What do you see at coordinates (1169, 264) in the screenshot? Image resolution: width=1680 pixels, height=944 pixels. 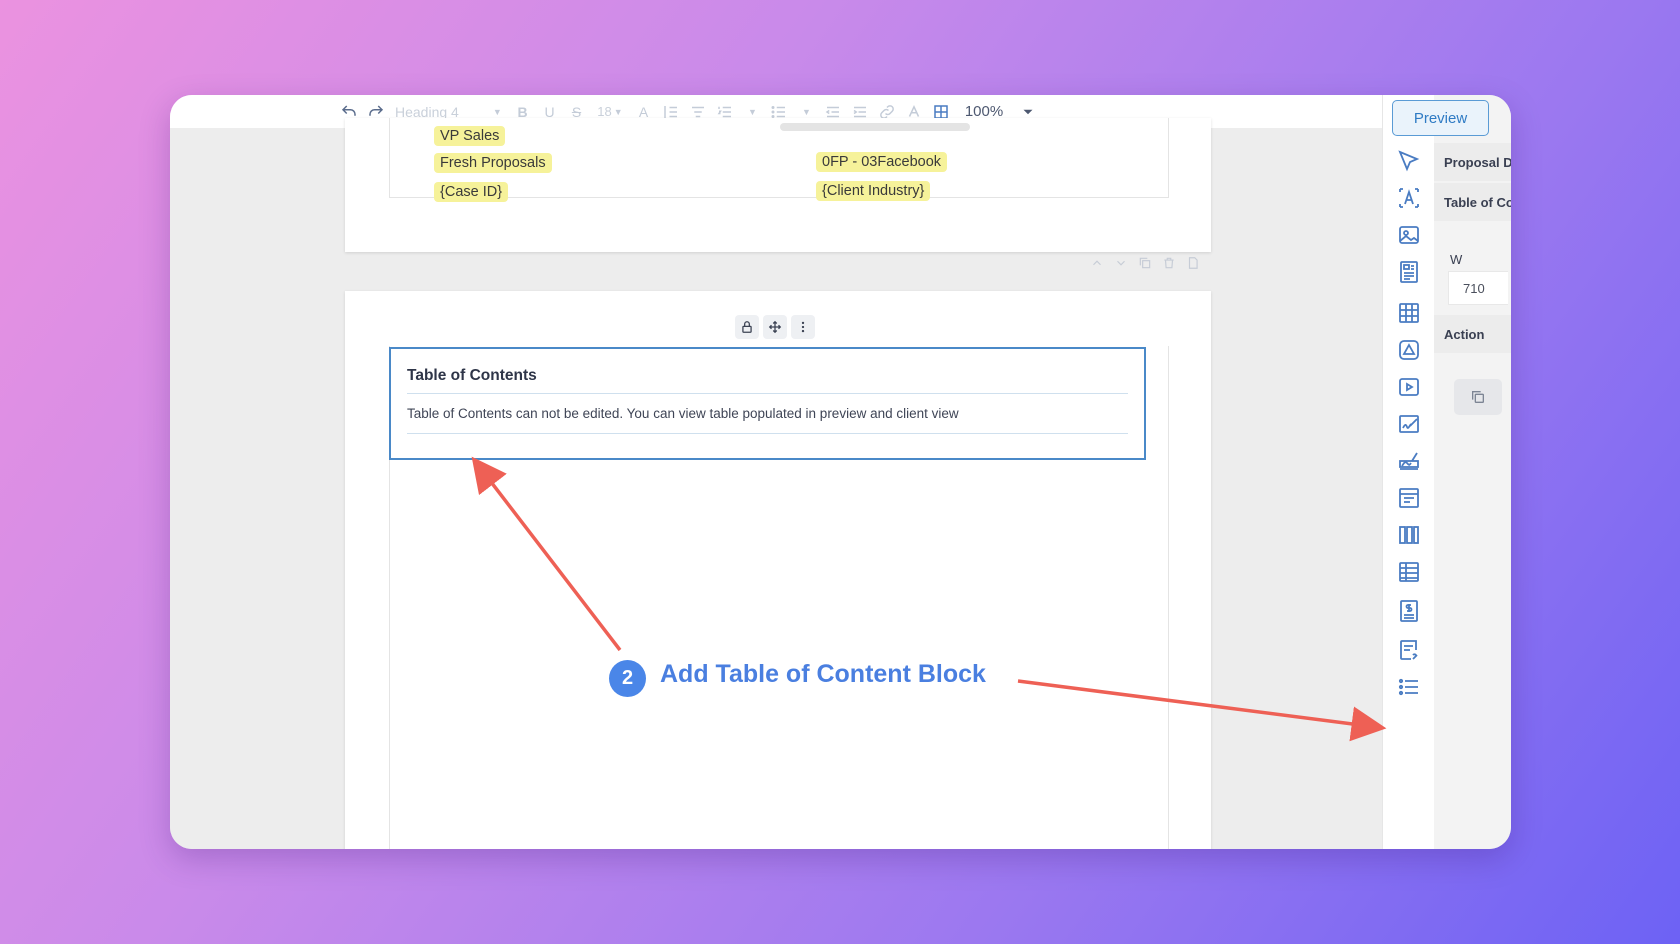 I see `trash-icon` at bounding box center [1169, 264].